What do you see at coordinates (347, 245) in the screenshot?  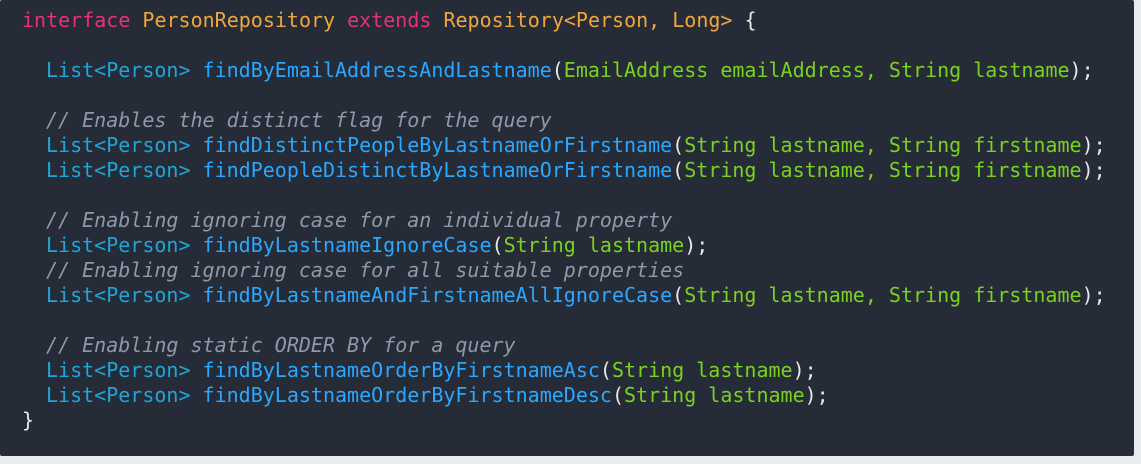 I see `method-name: findByLastnameIgnoreCase` at bounding box center [347, 245].